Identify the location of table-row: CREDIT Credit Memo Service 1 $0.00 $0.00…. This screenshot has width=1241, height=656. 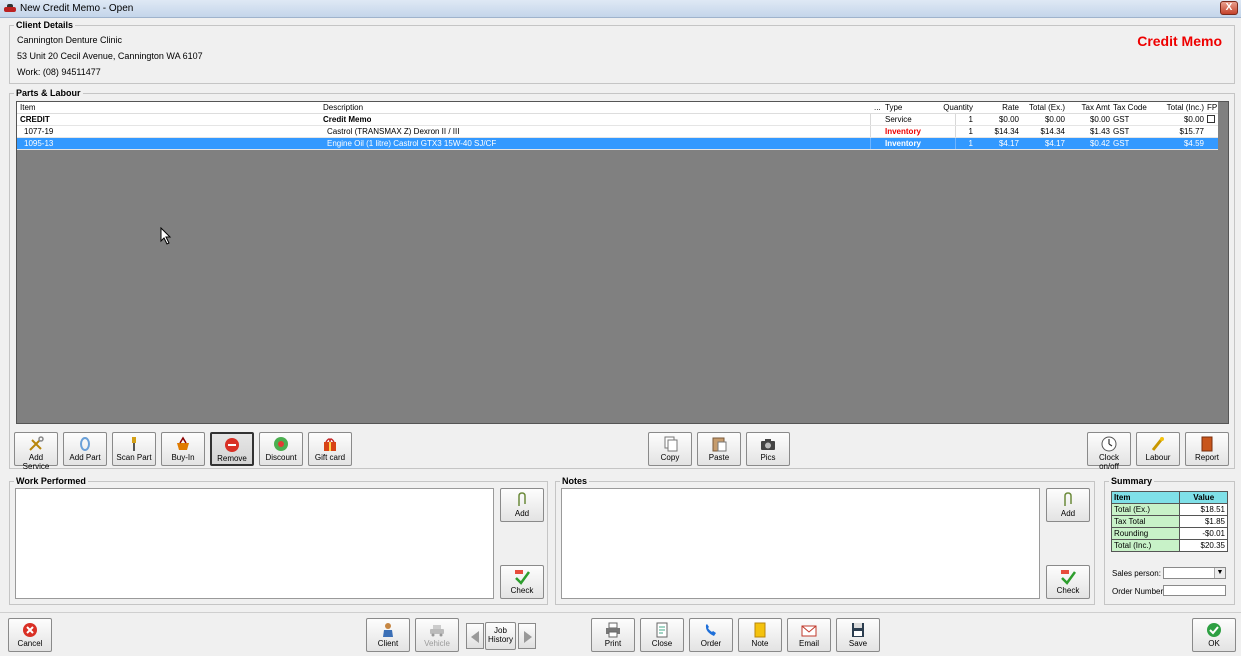
(617, 120).